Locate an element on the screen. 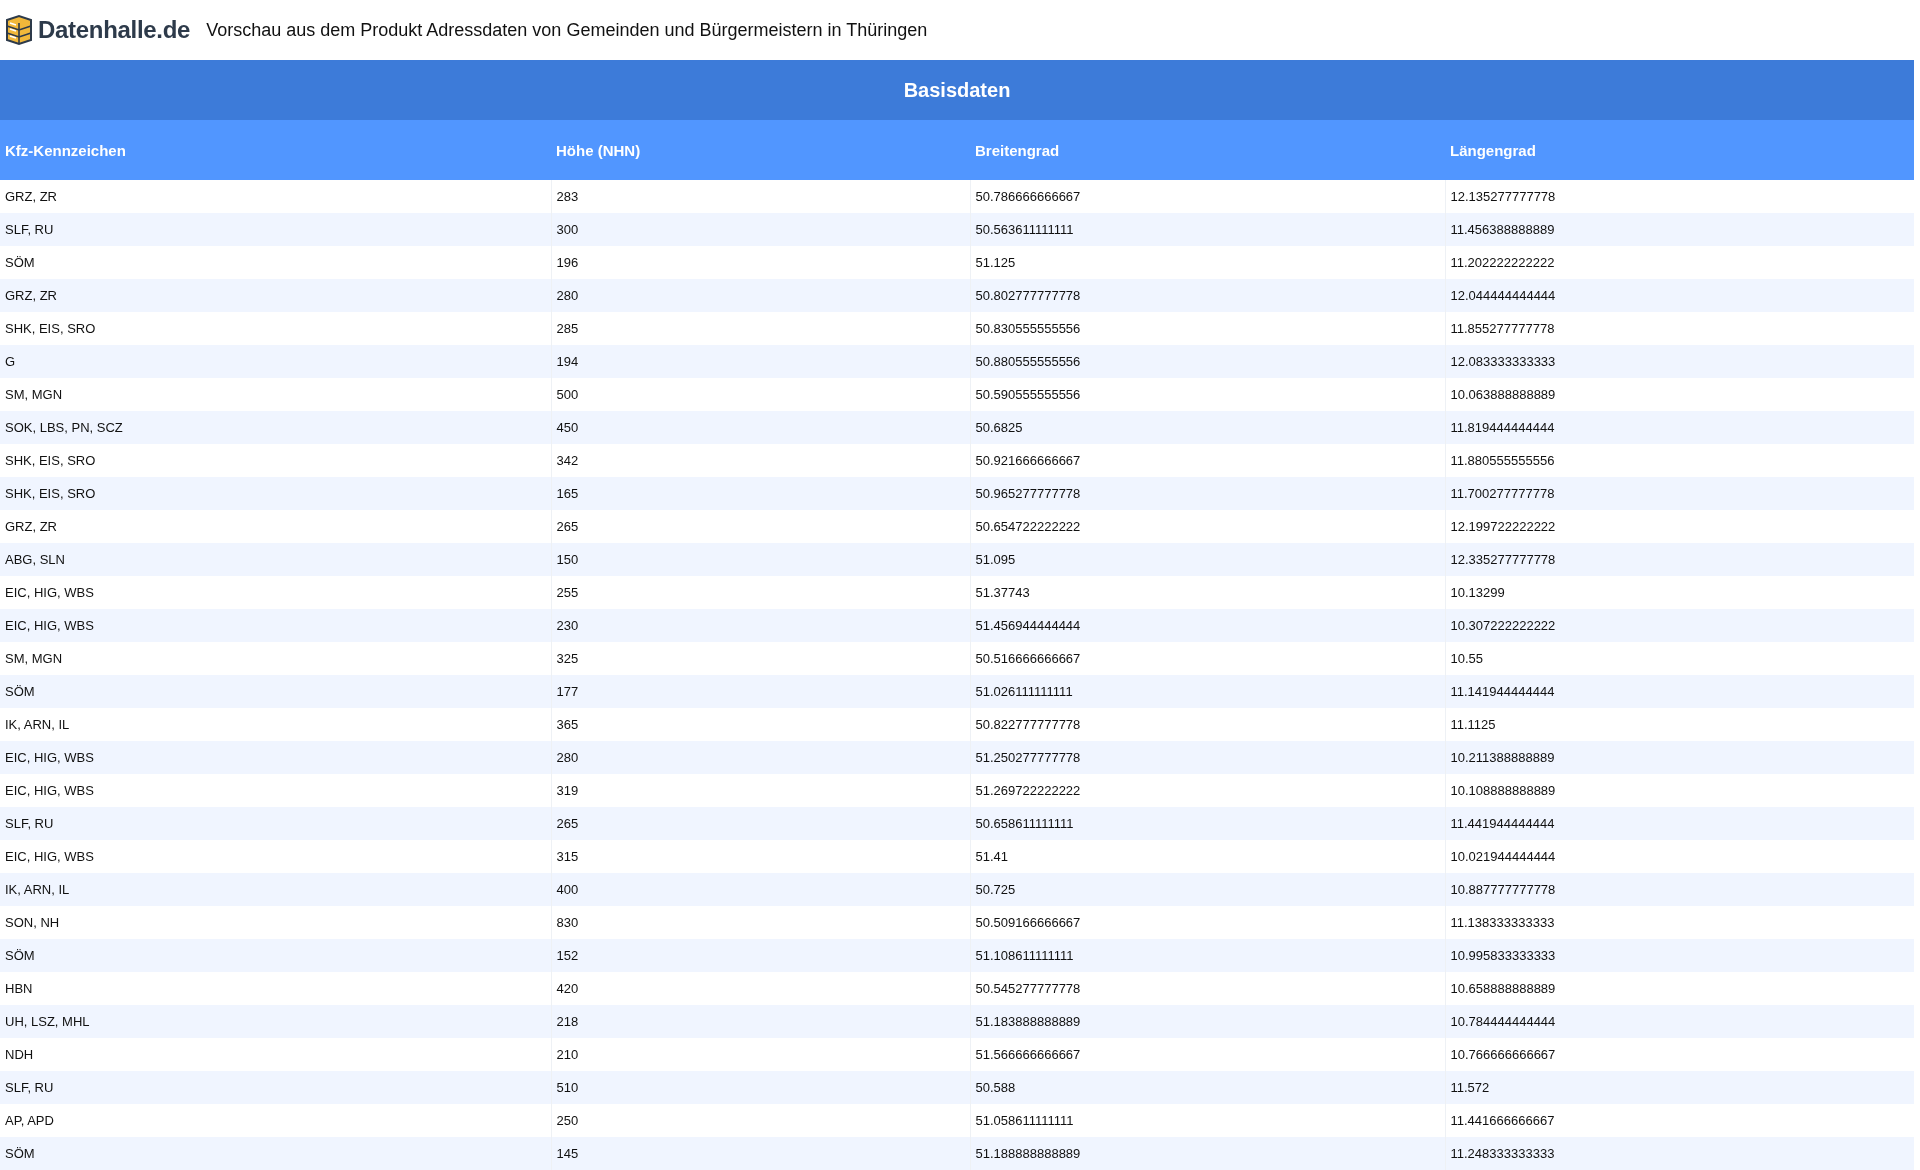  table-cell: 10.307222222222 is located at coordinates (1679, 625).